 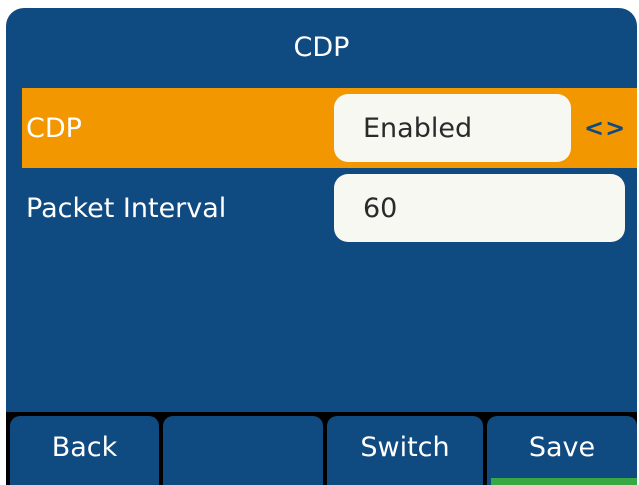 I want to click on packet-interval-label: Packet Interval, so click(x=126, y=208).